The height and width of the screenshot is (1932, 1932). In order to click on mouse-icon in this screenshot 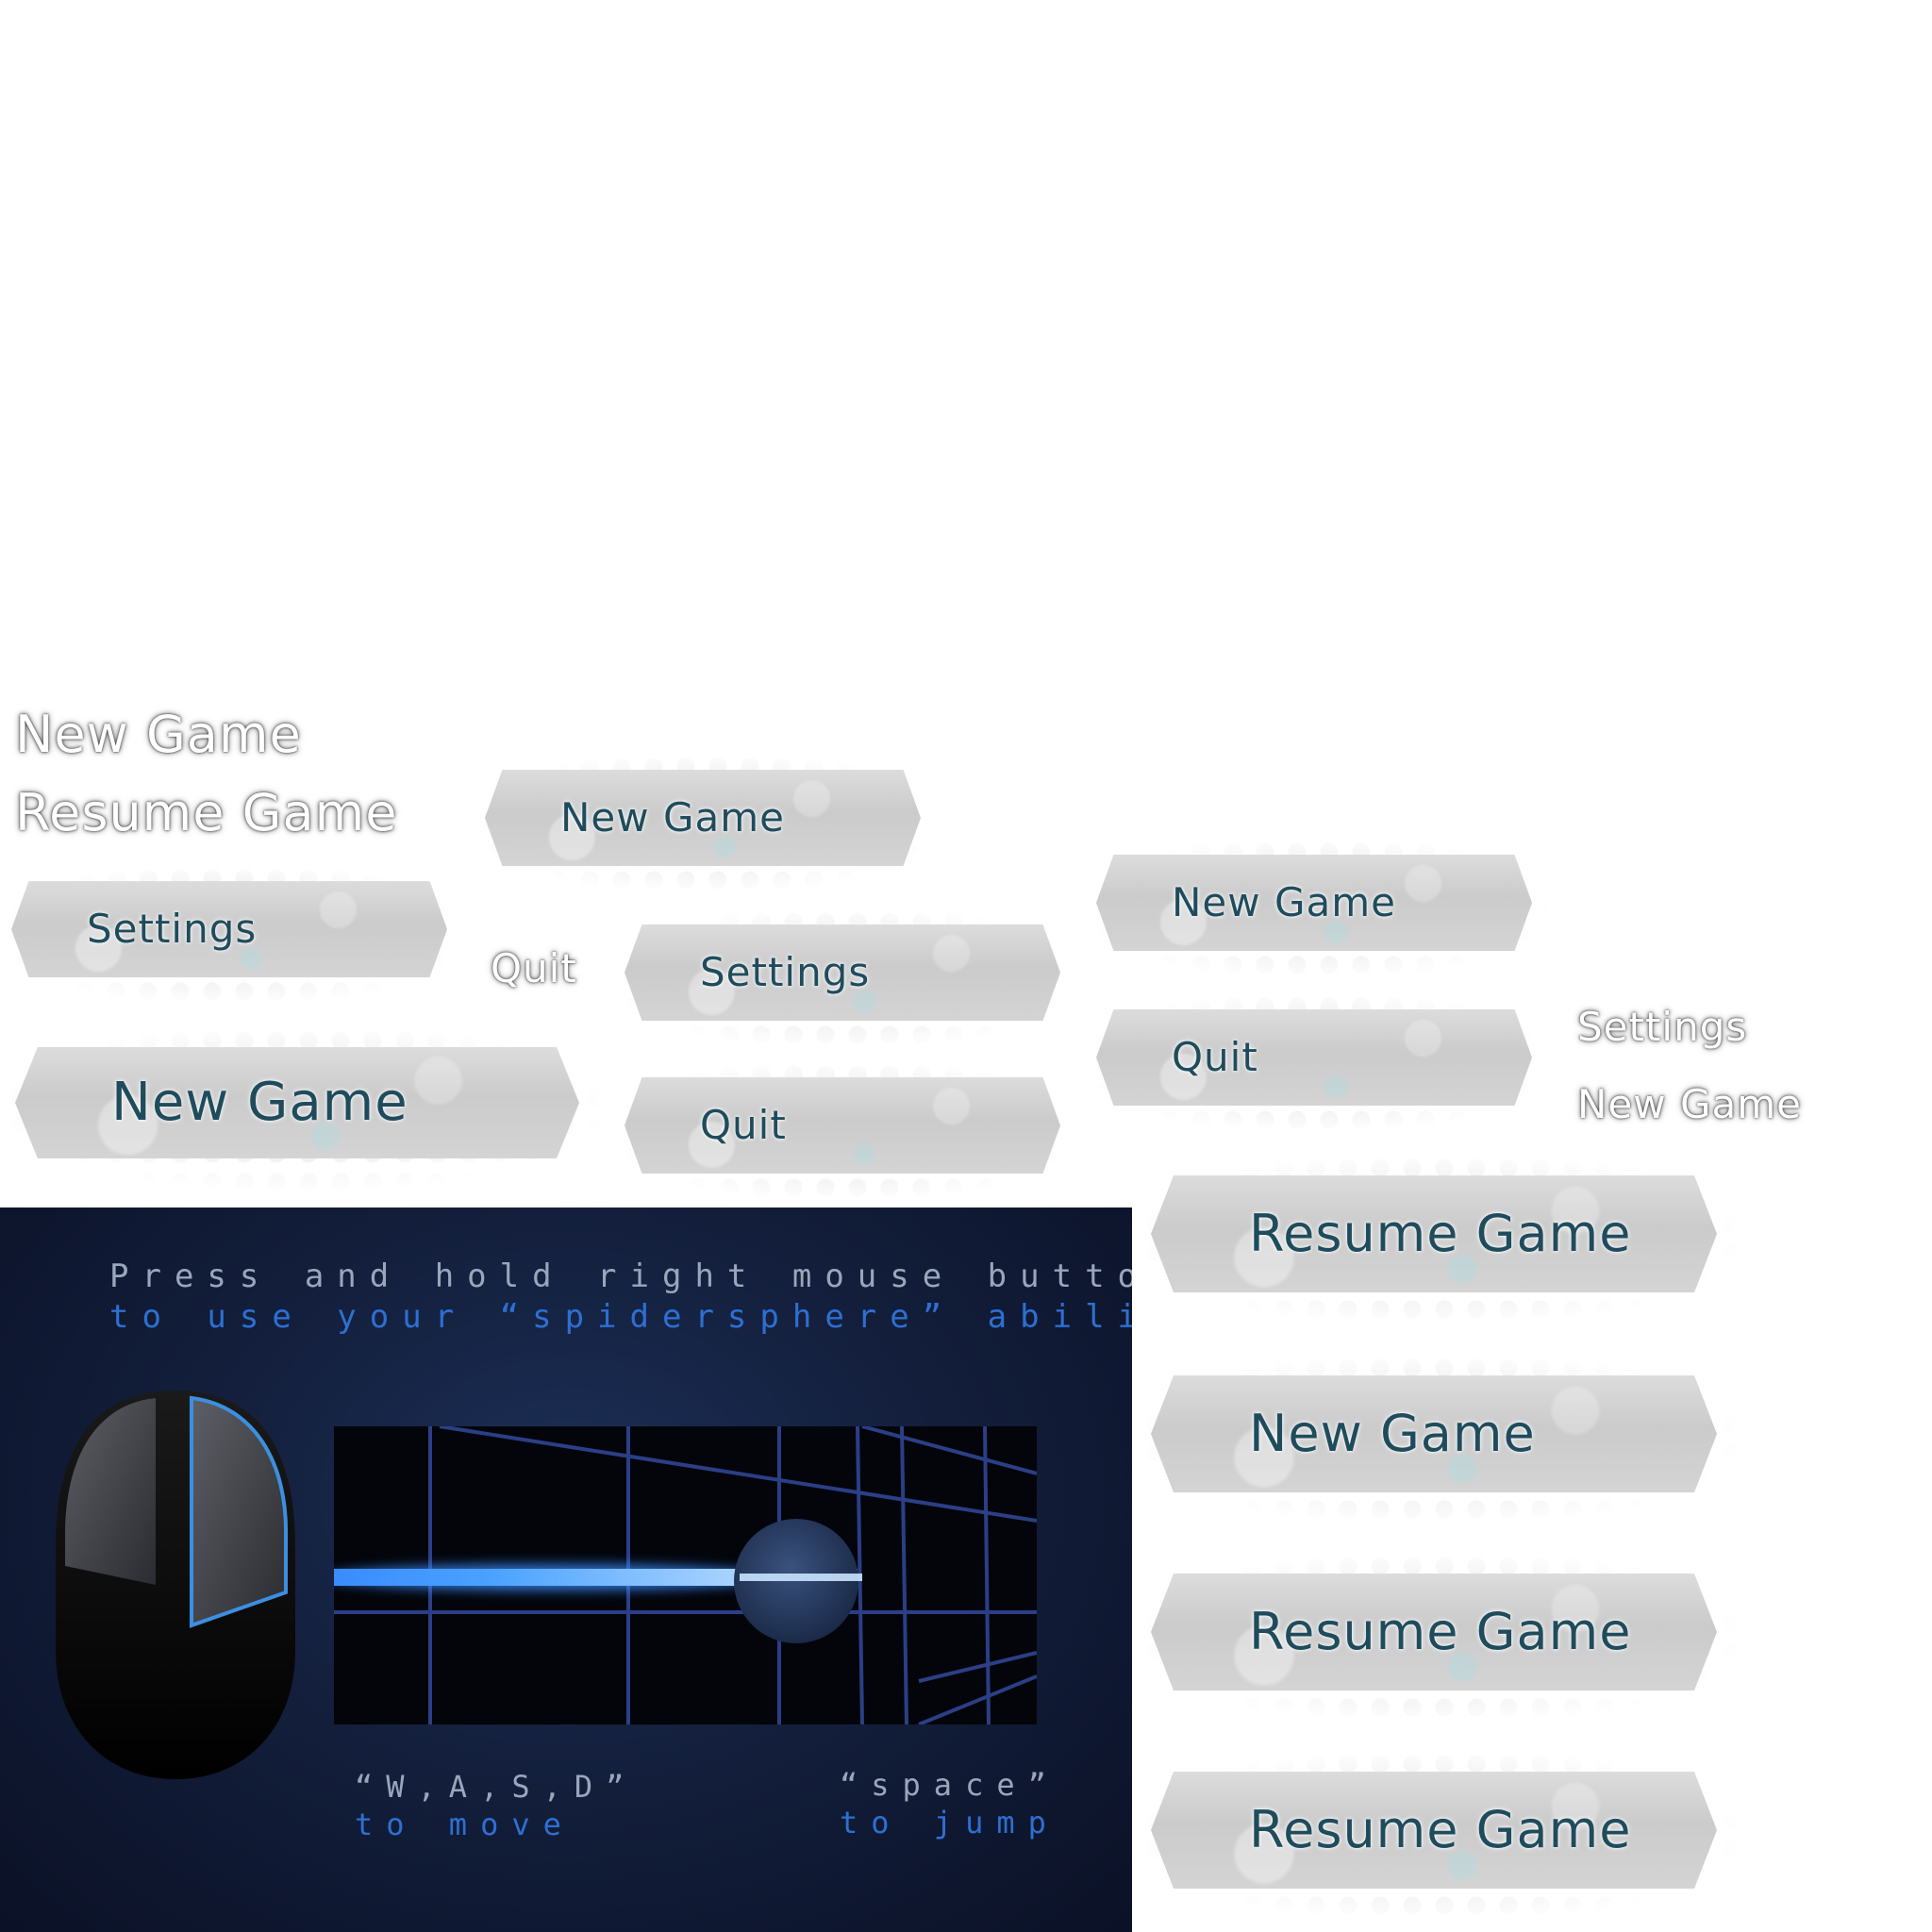, I will do `click(175, 1585)`.